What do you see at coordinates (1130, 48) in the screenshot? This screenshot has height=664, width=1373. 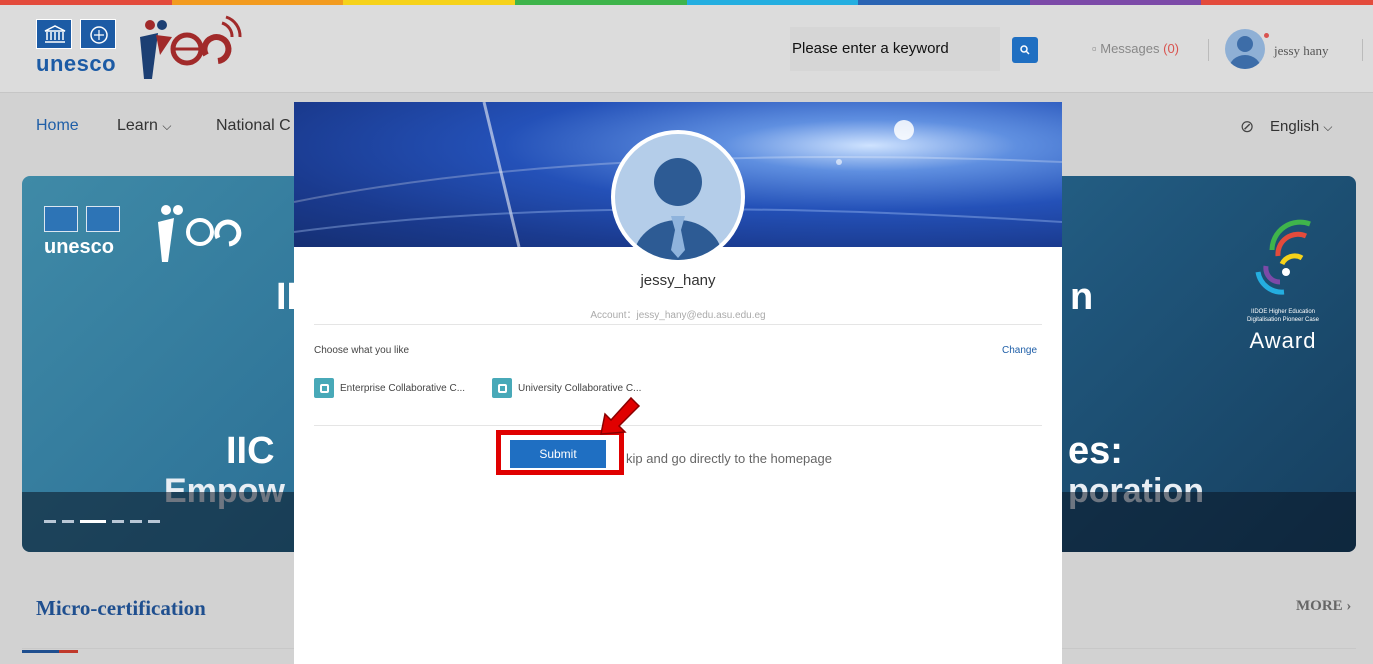 I see `messages-label: Messages` at bounding box center [1130, 48].